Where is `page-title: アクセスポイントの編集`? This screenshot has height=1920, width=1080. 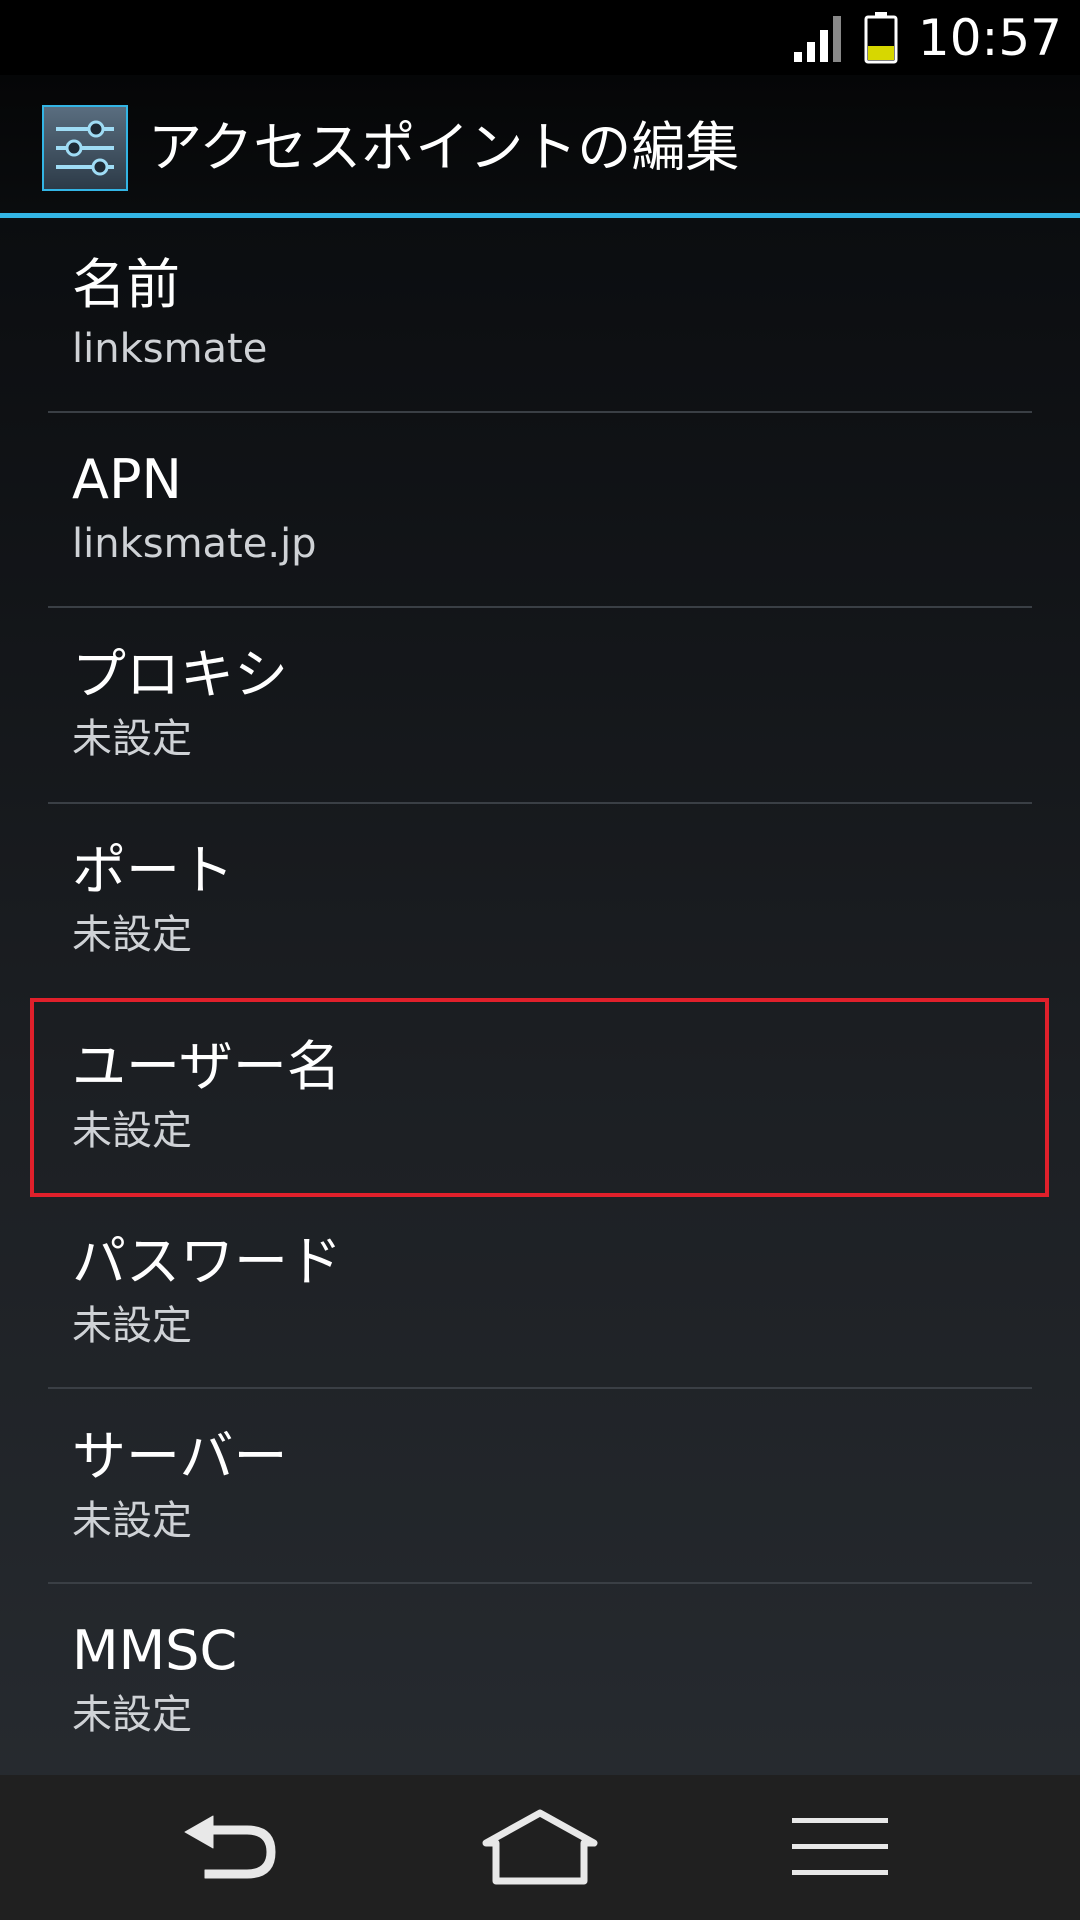
page-title: アクセスポイントの編集 is located at coordinates (444, 147).